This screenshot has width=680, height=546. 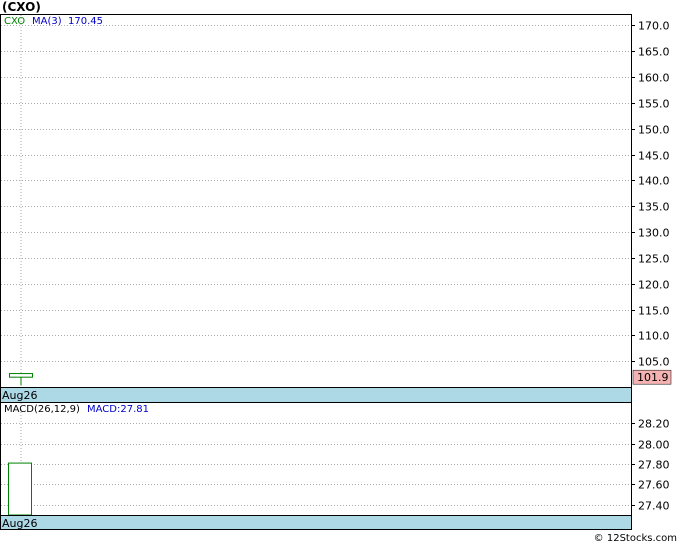 What do you see at coordinates (654, 362) in the screenshot?
I see `price-tick-label: 105.0` at bounding box center [654, 362].